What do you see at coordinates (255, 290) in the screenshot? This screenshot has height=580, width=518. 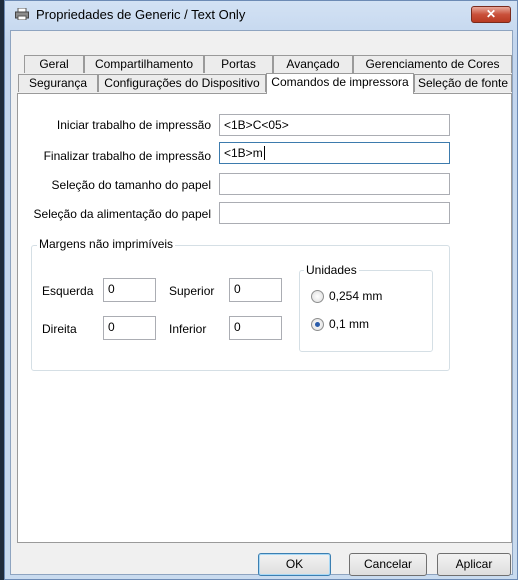 I see `top-margin-input: 0` at bounding box center [255, 290].